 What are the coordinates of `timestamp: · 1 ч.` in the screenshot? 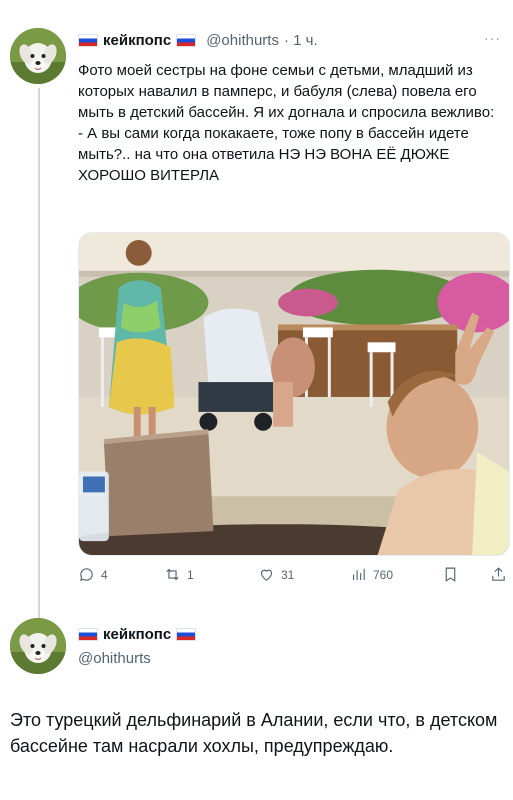 It's located at (301, 40).